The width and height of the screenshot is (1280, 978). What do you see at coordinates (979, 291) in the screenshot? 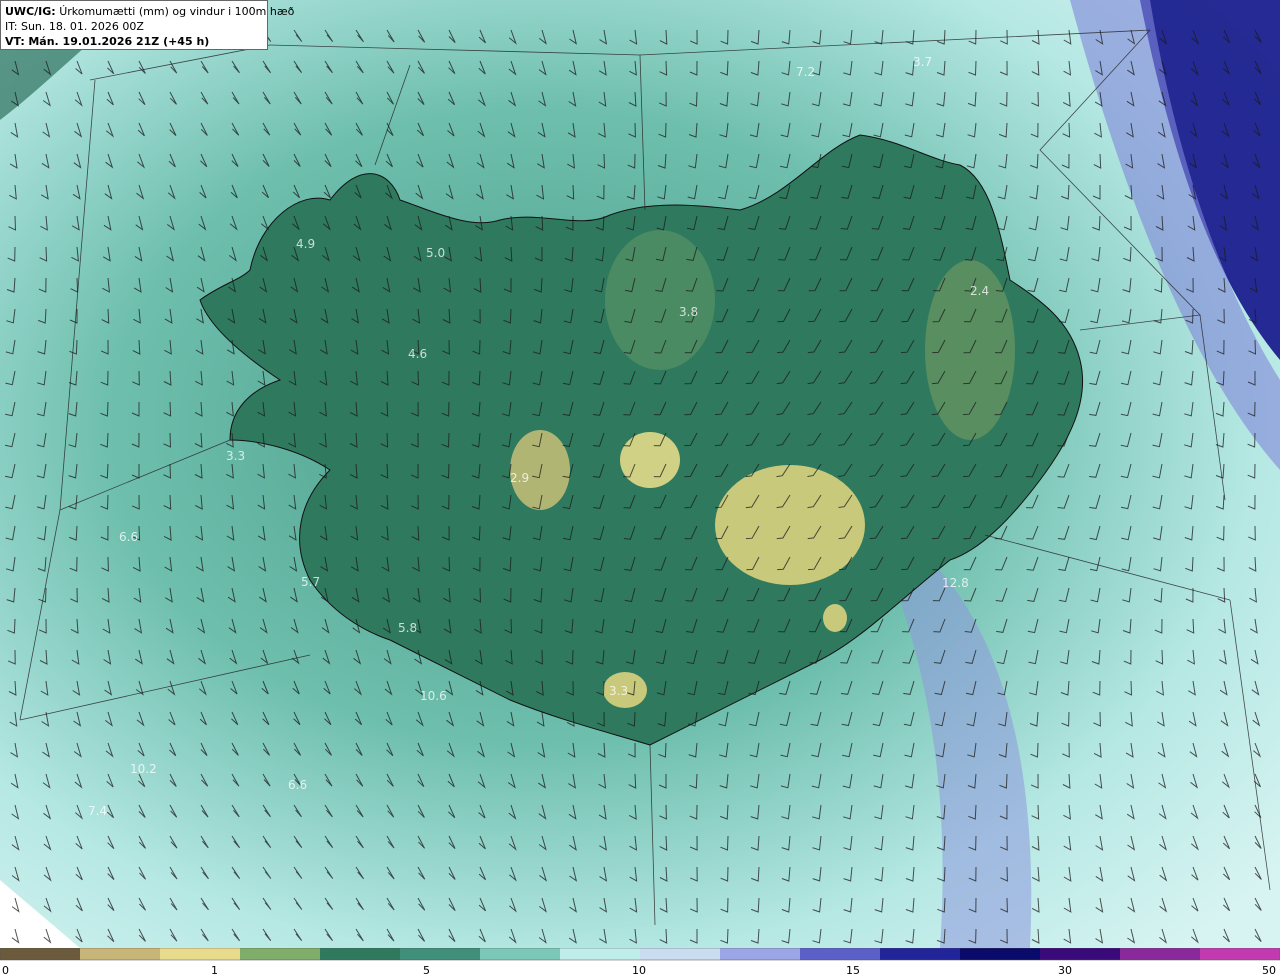
I see `map-value: 2.4` at bounding box center [979, 291].